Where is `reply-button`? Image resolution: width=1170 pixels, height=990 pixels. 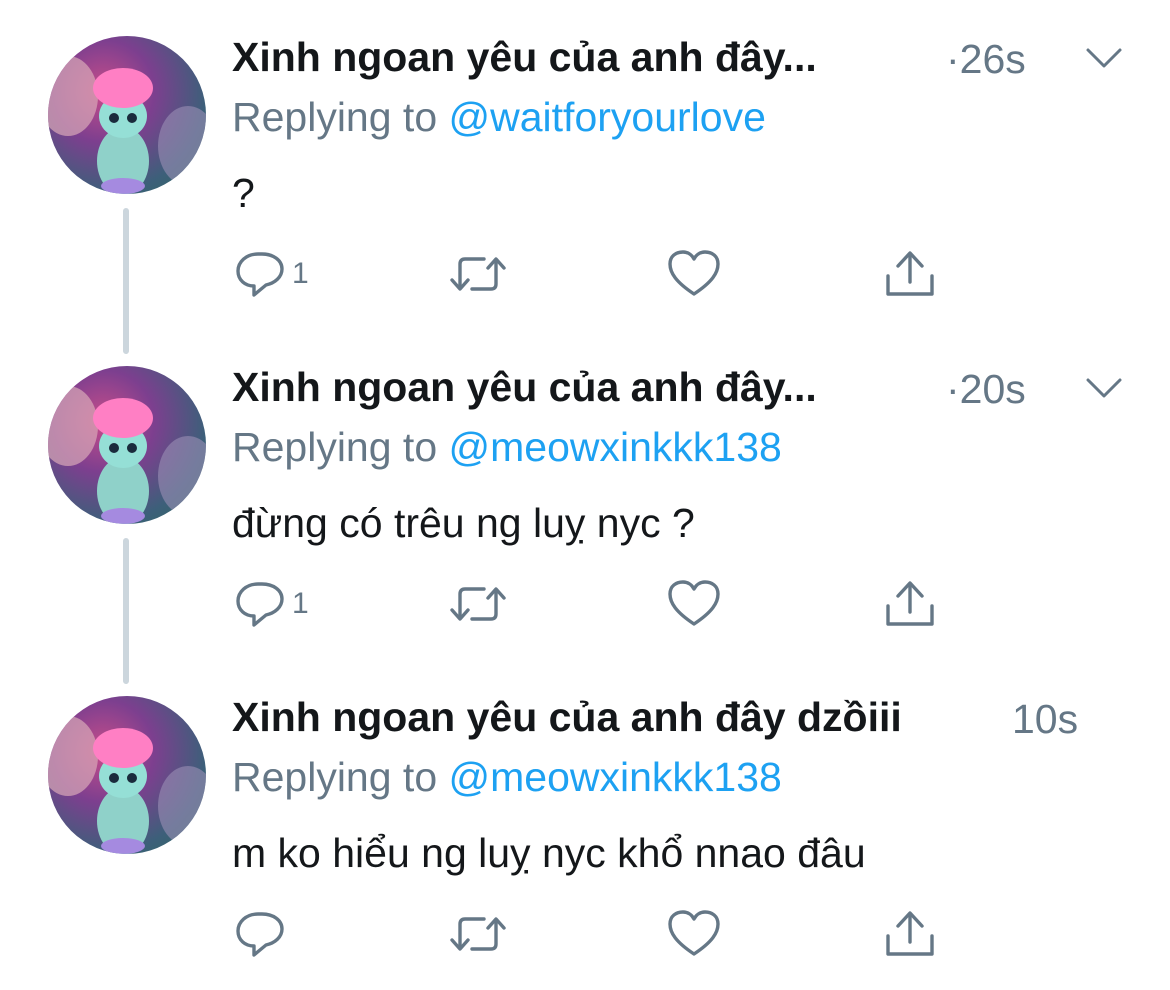
reply-button is located at coordinates (260, 934).